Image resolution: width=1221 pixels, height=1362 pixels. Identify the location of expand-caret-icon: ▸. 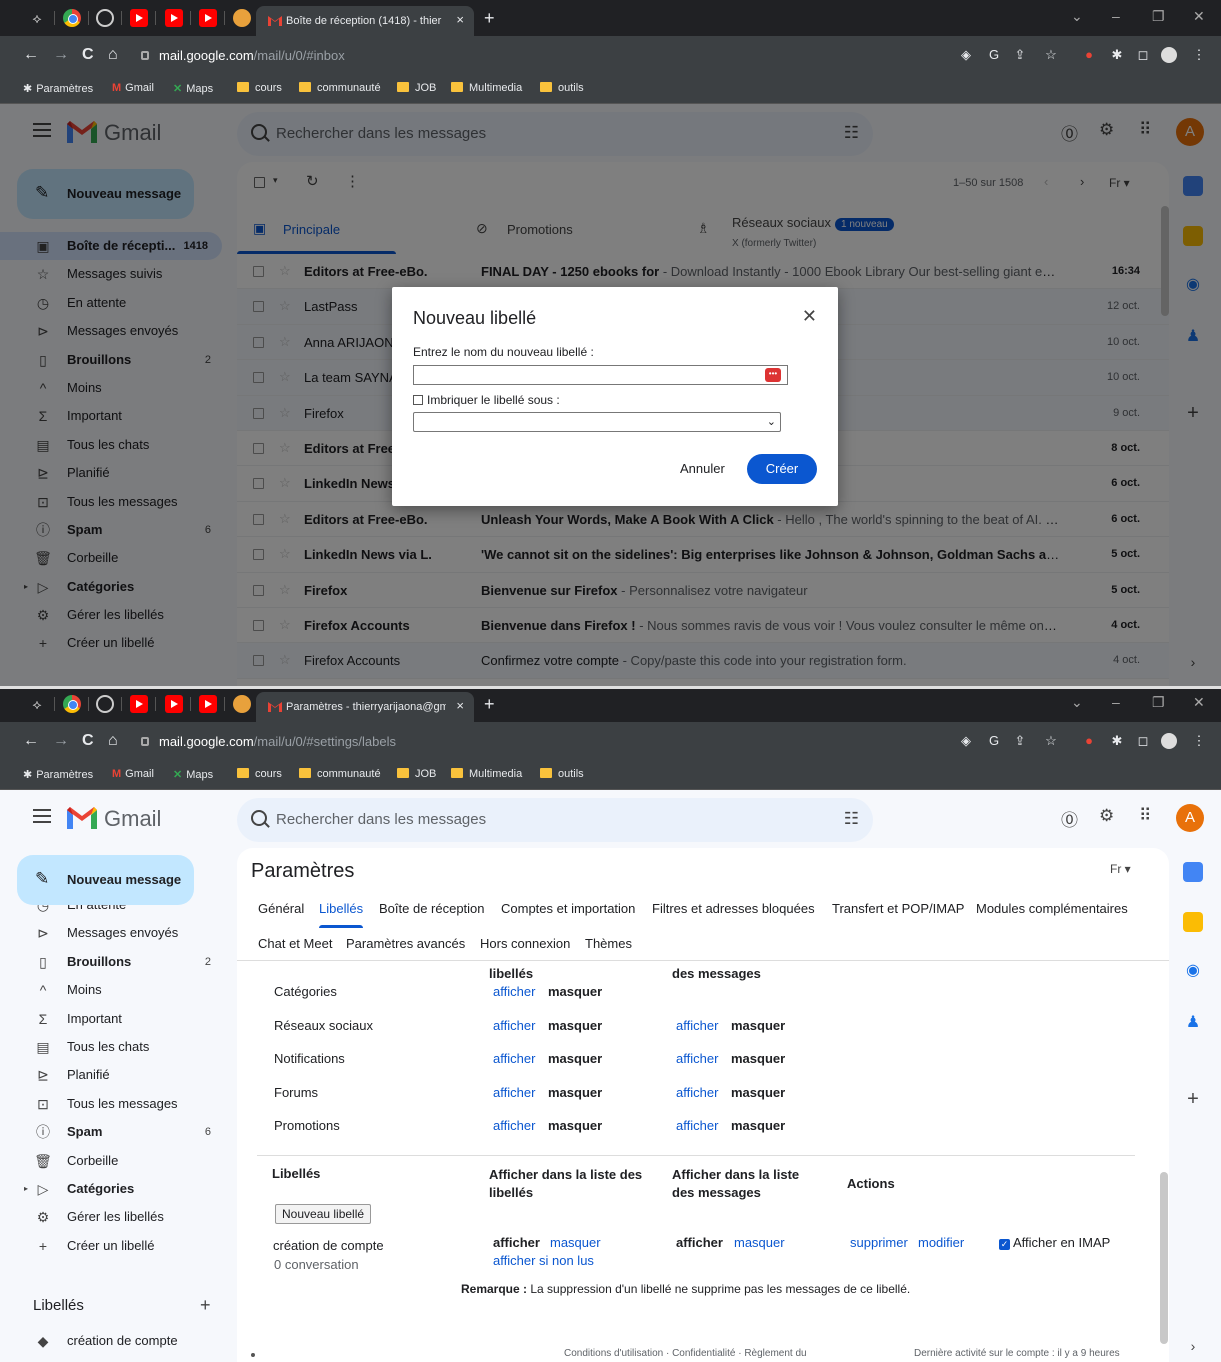
(26, 1189).